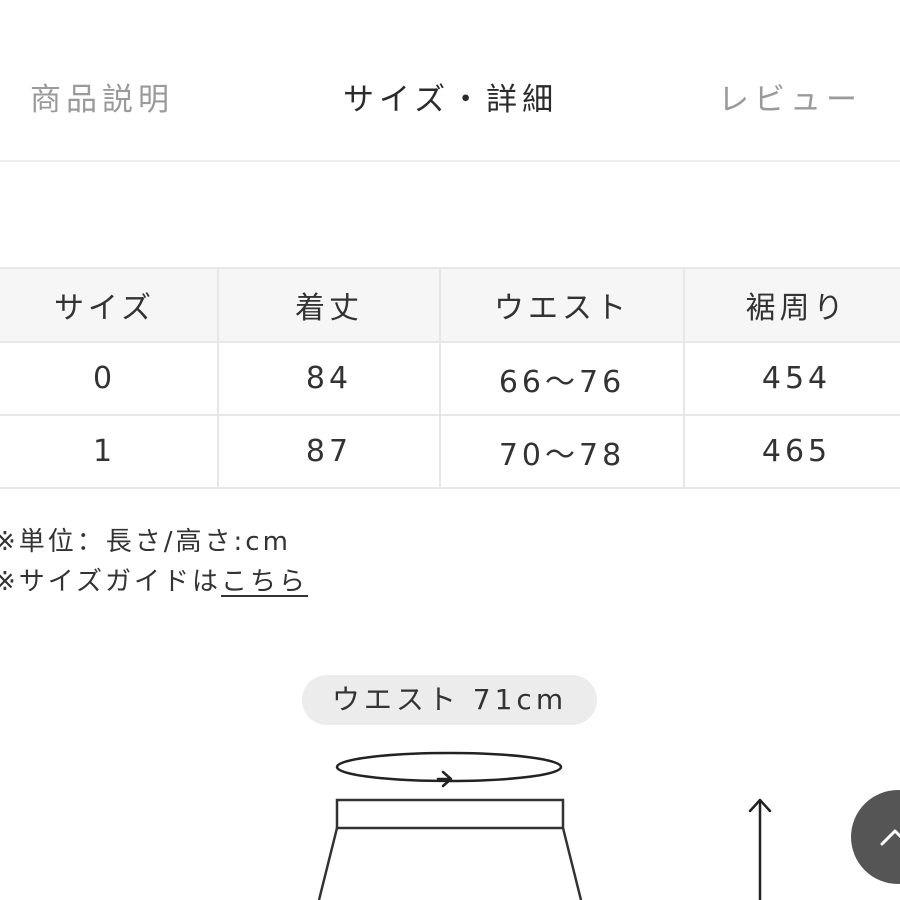 The height and width of the screenshot is (900, 900). Describe the element at coordinates (450, 849) in the screenshot. I see `skirt-outline` at that location.